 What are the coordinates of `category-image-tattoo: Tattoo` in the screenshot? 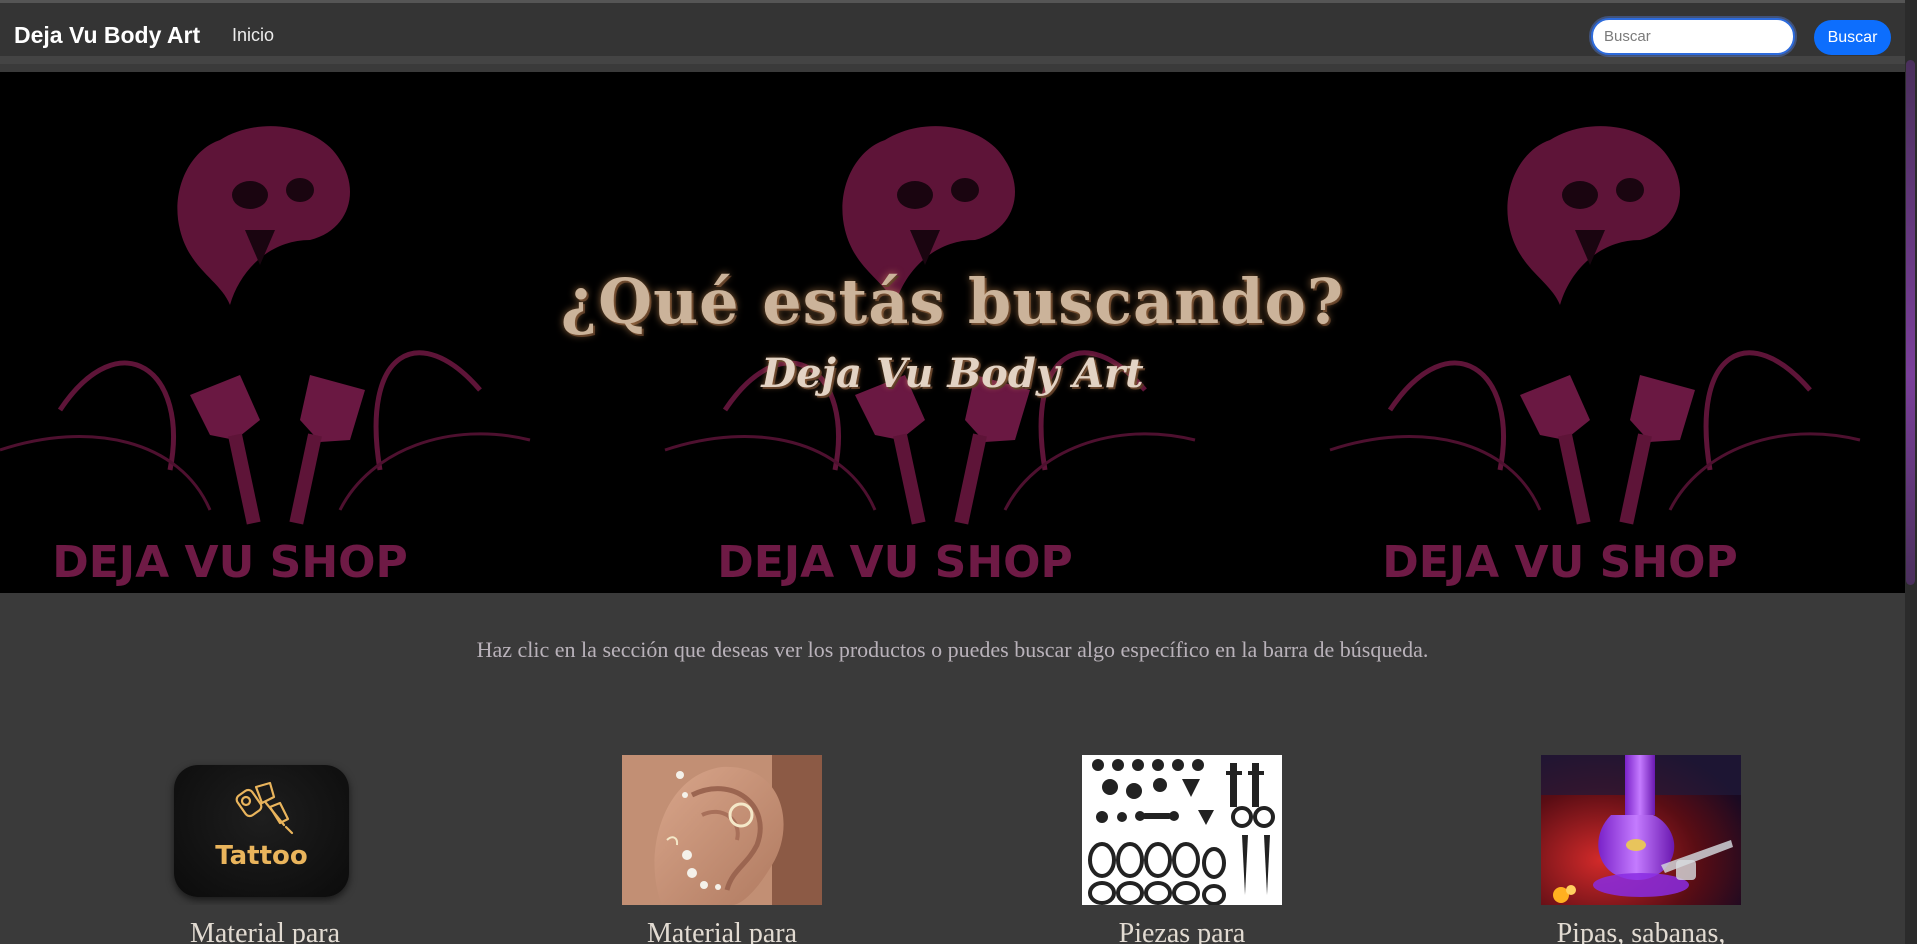 It's located at (265, 830).